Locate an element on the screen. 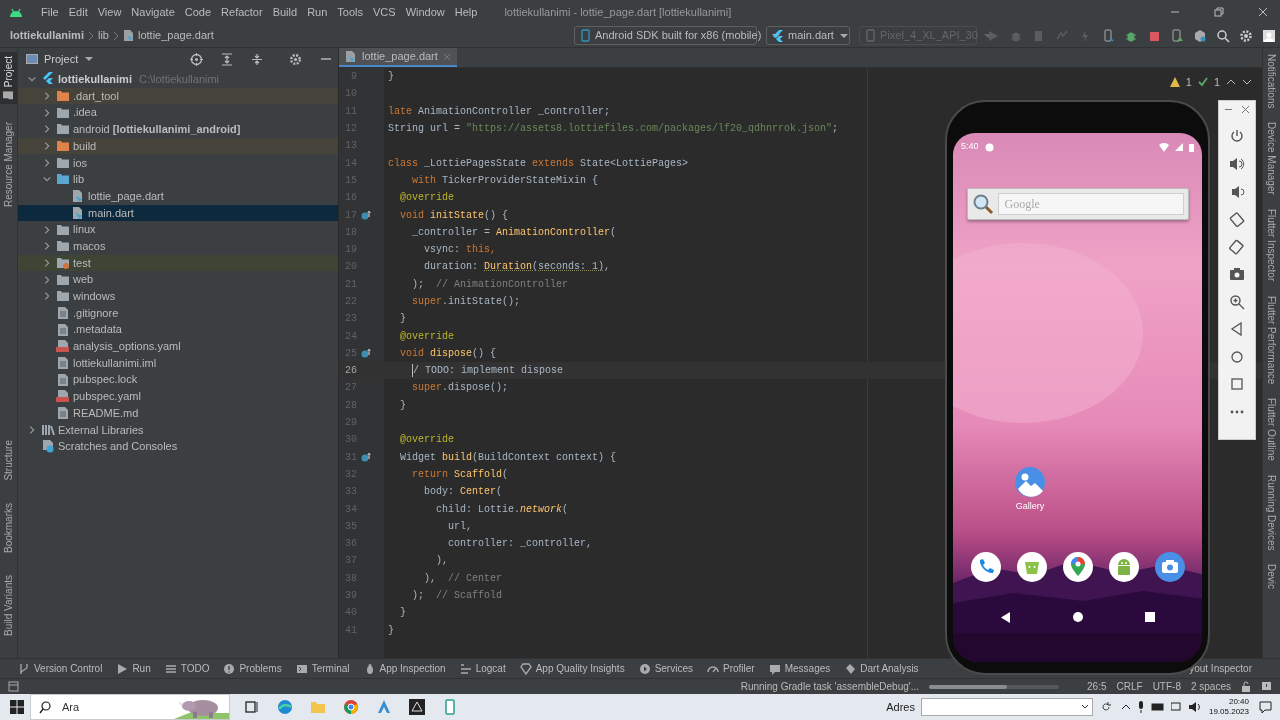 Image resolution: width=1280 pixels, height=720 pixels. status-item: UTF-8 is located at coordinates (1166, 686).